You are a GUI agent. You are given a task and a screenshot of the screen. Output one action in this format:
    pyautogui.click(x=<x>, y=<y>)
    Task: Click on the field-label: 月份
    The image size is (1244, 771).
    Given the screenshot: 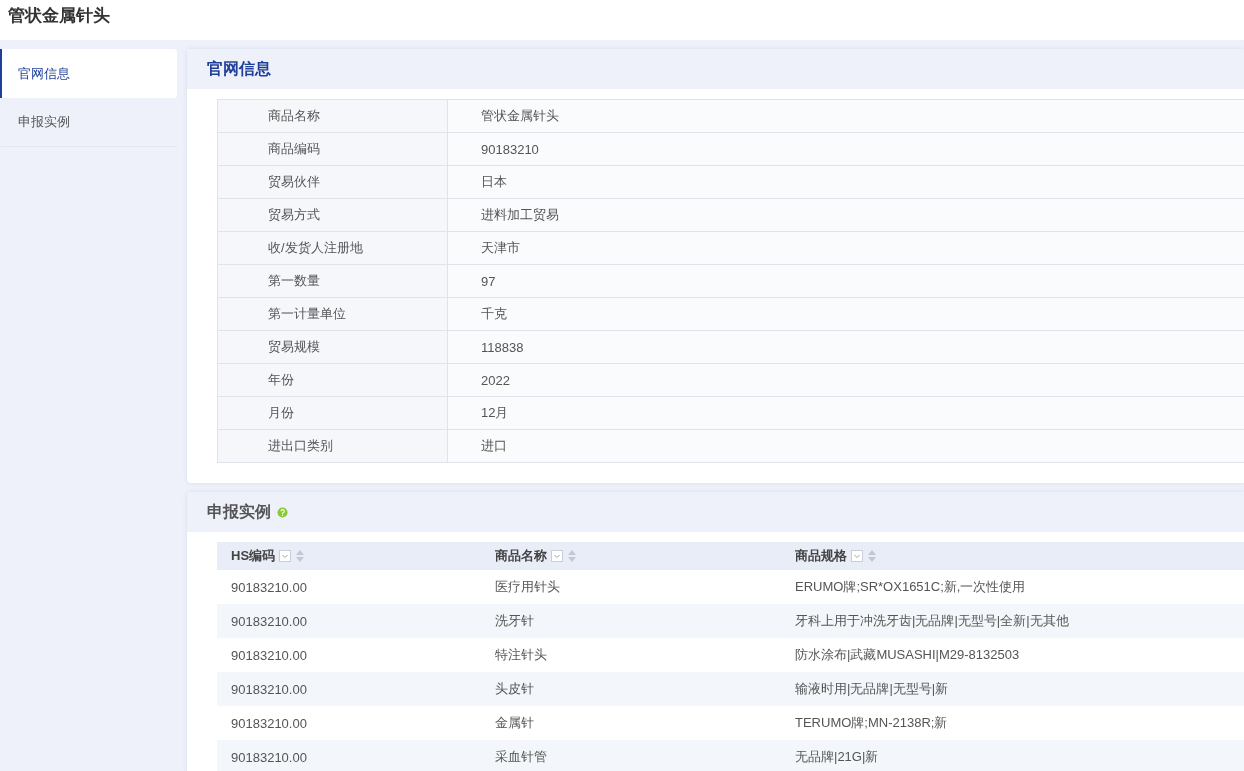 What is the action you would take?
    pyautogui.click(x=333, y=413)
    